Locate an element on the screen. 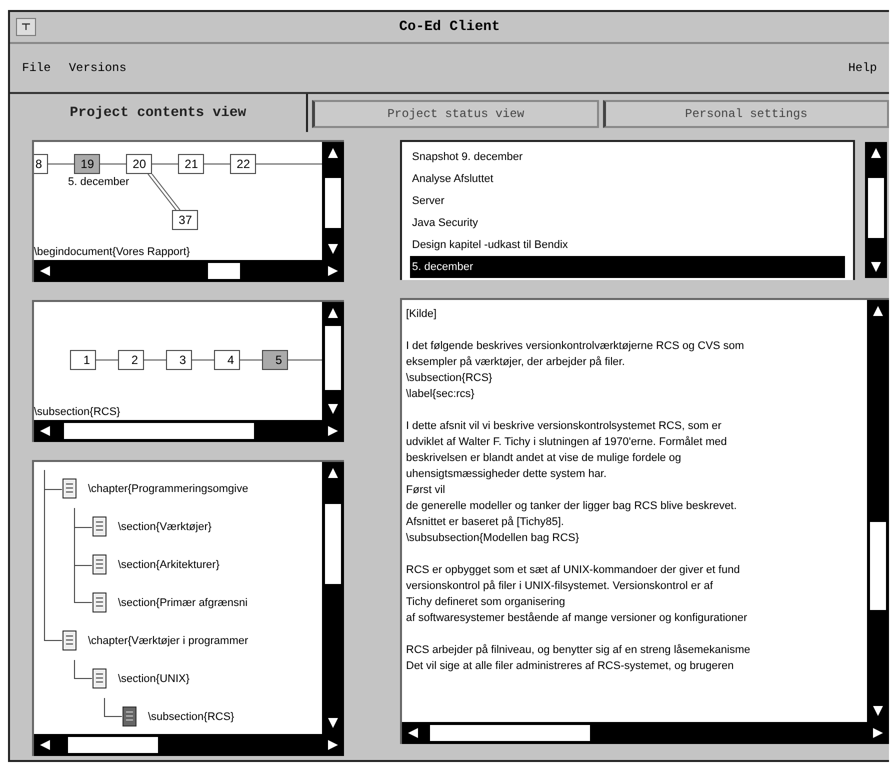 Image resolution: width=891 pixels, height=780 pixels. window-menu-icon is located at coordinates (26, 27).